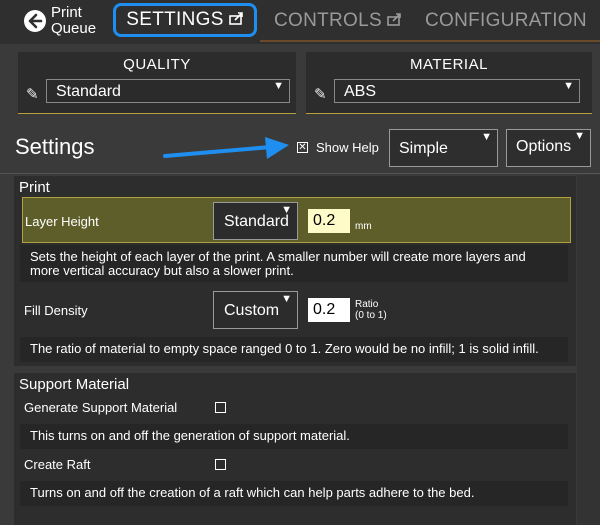 The height and width of the screenshot is (525, 600). I want to click on tab-configuration: CONFIGURATION, so click(506, 21).